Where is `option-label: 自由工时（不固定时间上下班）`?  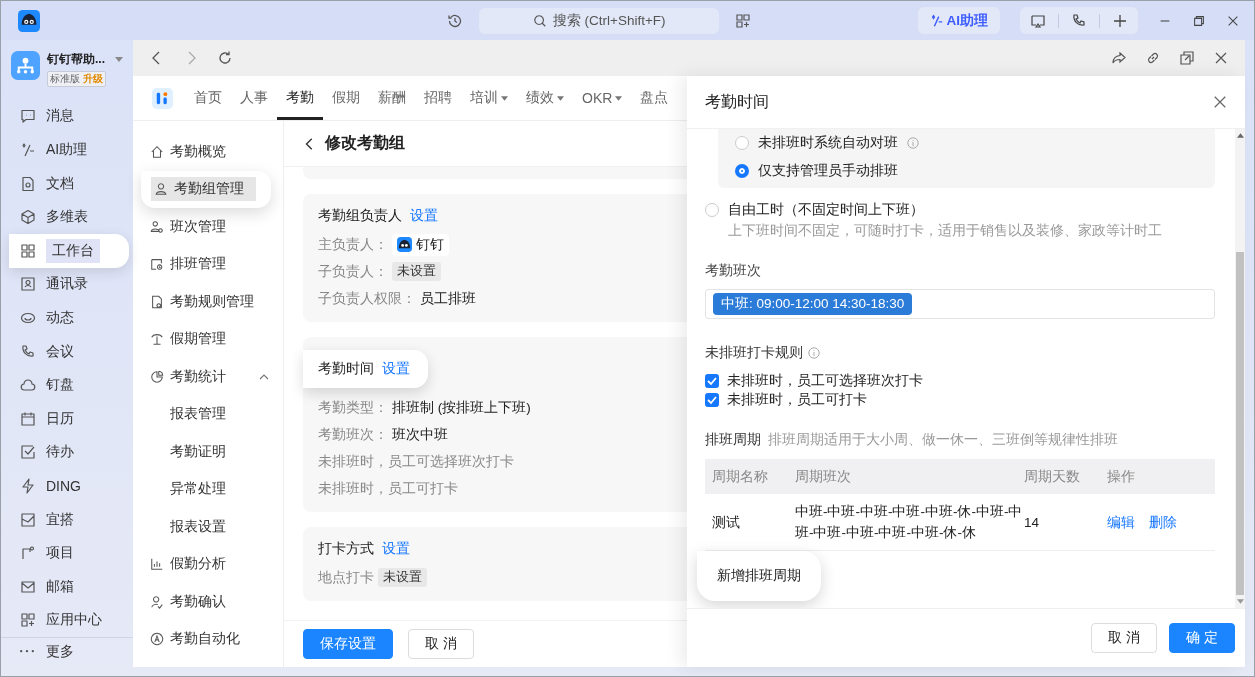
option-label: 自由工时（不固定时间上下班） is located at coordinates (826, 210).